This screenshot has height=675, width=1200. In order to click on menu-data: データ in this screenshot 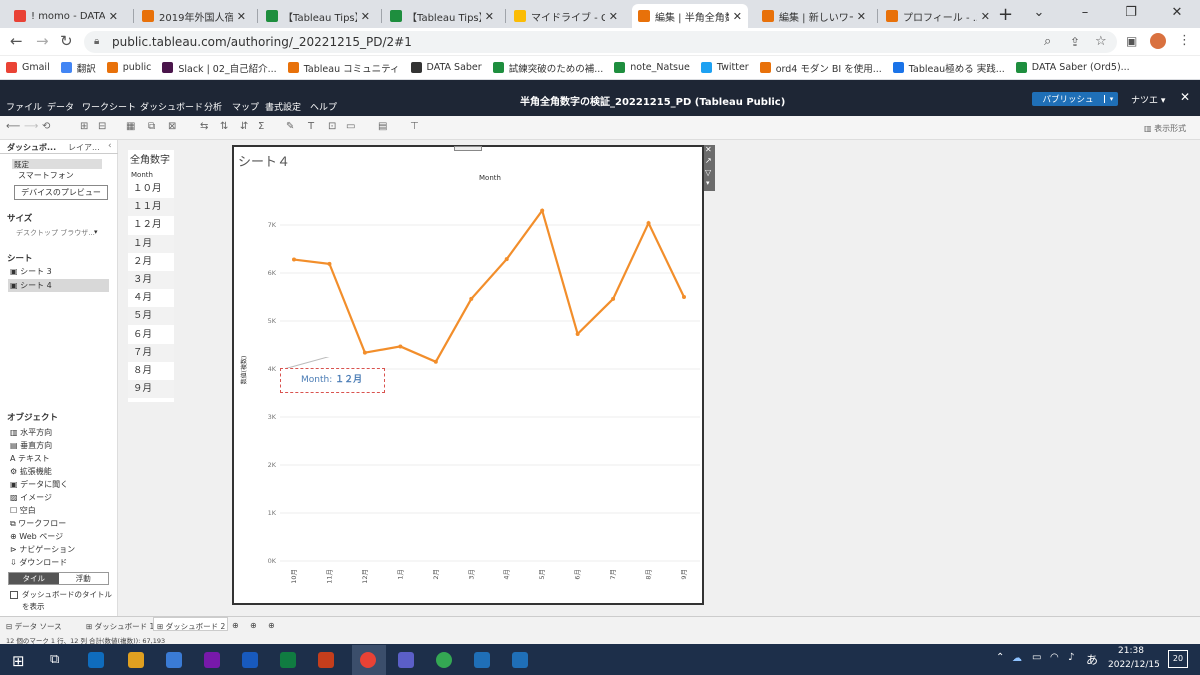, I will do `click(60, 106)`.